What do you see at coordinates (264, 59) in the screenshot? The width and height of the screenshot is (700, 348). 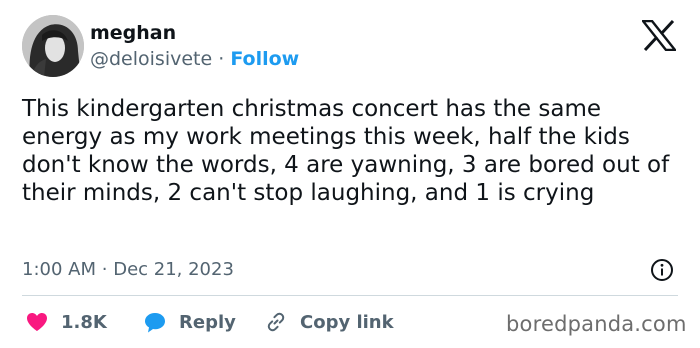 I see `follow-button: Follow` at bounding box center [264, 59].